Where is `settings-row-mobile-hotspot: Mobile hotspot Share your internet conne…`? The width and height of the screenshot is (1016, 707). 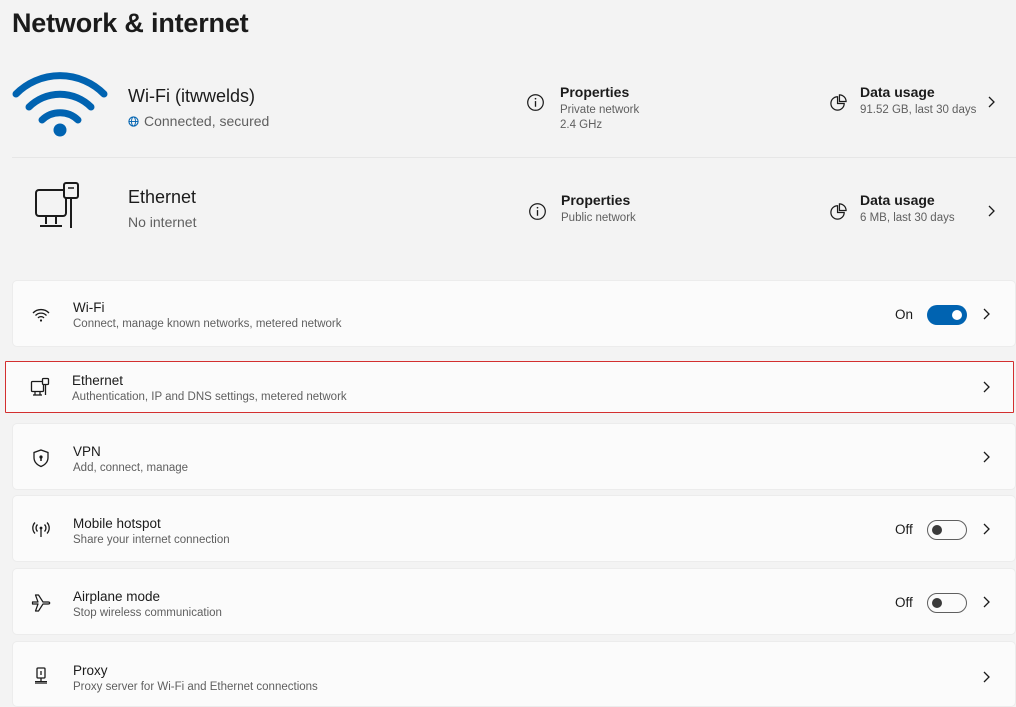 settings-row-mobile-hotspot: Mobile hotspot Share your internet conne… is located at coordinates (514, 528).